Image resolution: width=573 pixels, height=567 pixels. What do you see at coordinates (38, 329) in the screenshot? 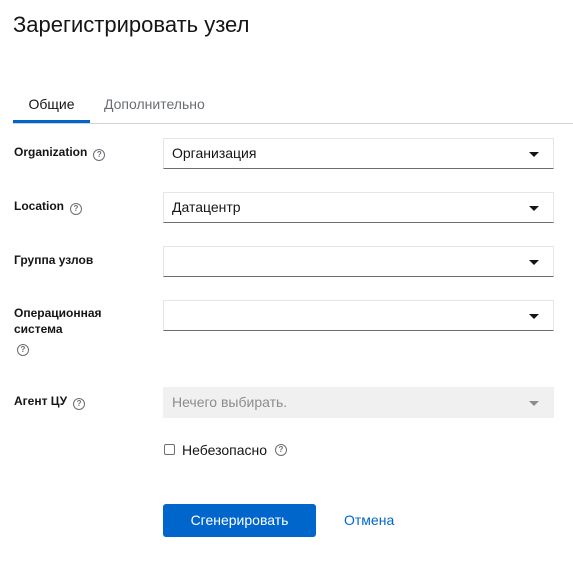
I see `os-label-line2: система` at bounding box center [38, 329].